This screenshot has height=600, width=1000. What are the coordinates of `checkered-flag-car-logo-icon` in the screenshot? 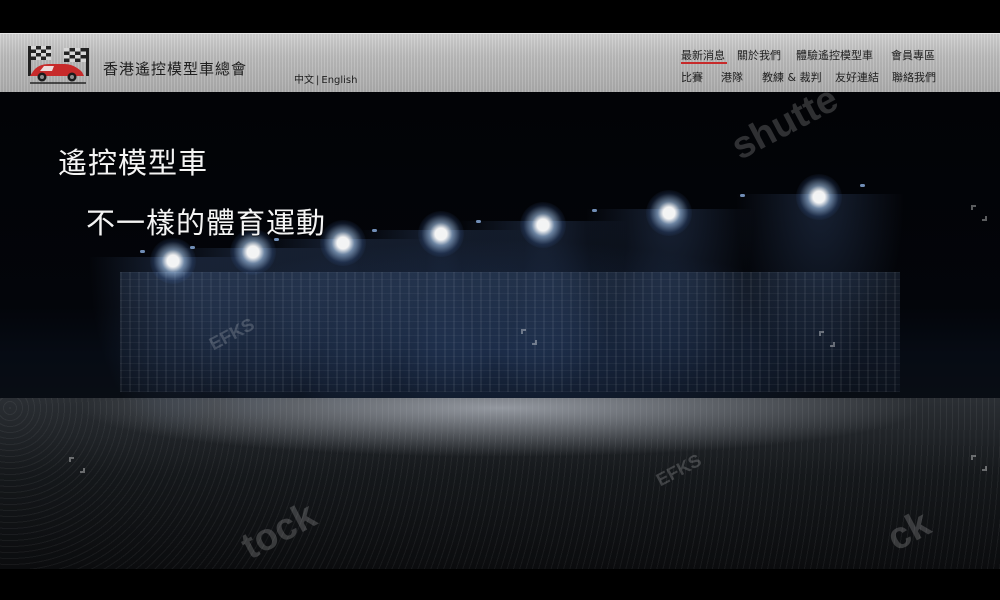 It's located at (58, 65).